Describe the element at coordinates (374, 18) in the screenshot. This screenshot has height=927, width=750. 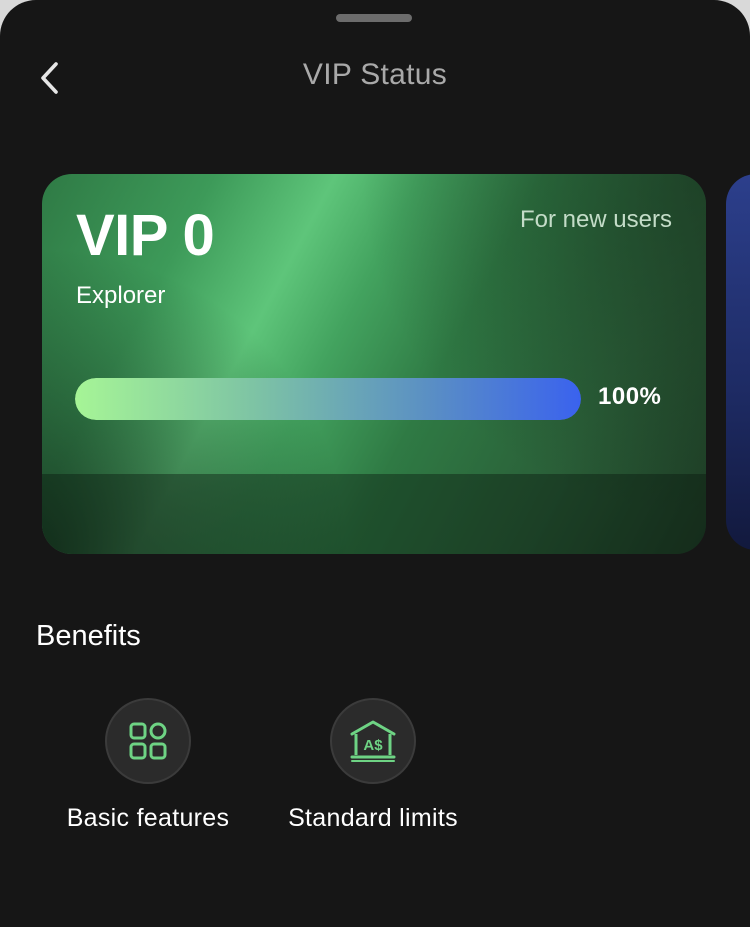
I see `sheet-drag-handle` at that location.